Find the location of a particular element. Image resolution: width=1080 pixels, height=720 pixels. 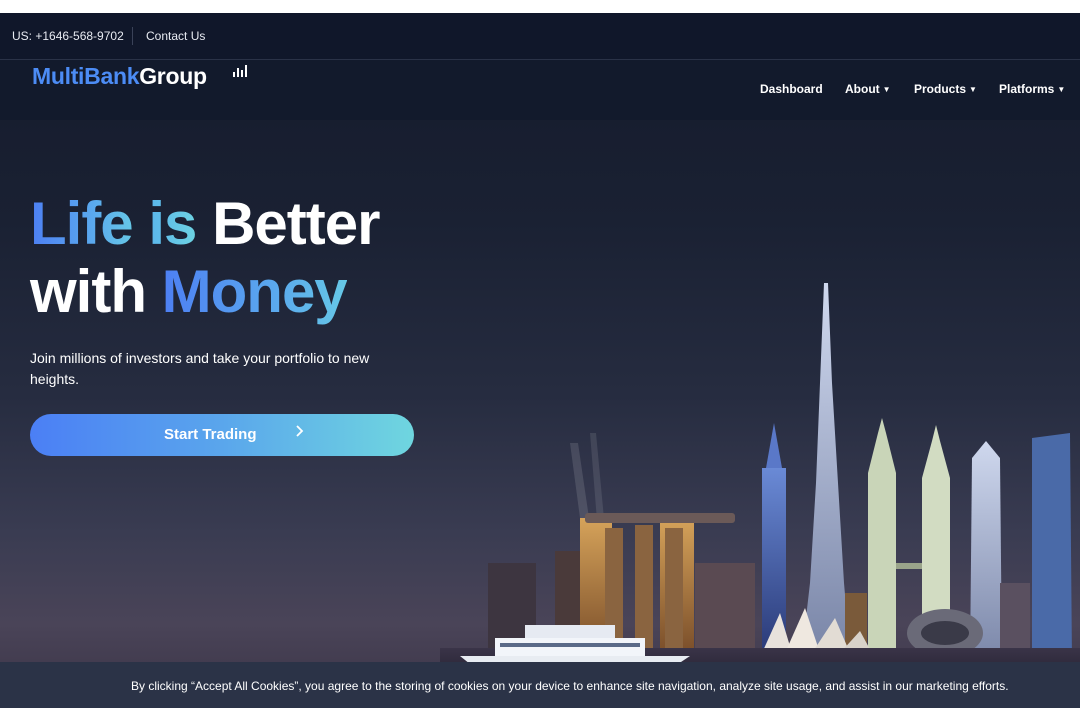

nav-dashboard-label: Dashboard is located at coordinates (791, 89).